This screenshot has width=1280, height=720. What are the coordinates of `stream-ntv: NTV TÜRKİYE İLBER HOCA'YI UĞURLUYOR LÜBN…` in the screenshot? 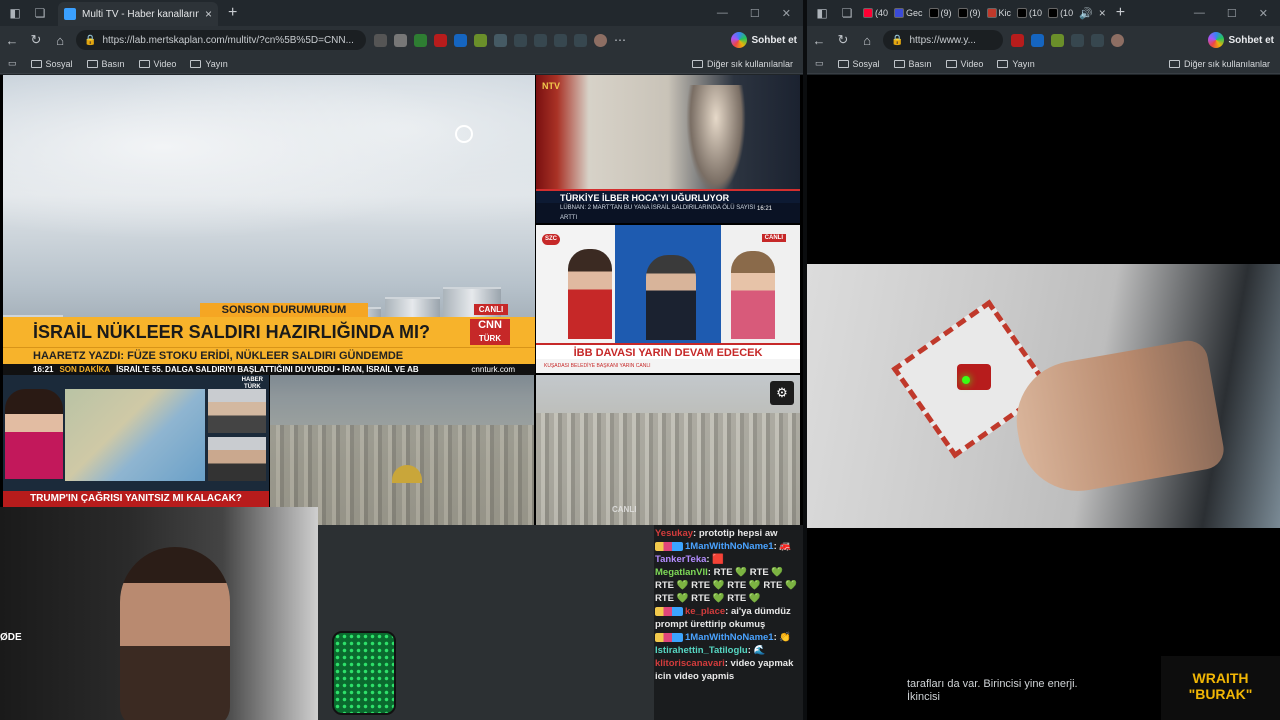 It's located at (668, 149).